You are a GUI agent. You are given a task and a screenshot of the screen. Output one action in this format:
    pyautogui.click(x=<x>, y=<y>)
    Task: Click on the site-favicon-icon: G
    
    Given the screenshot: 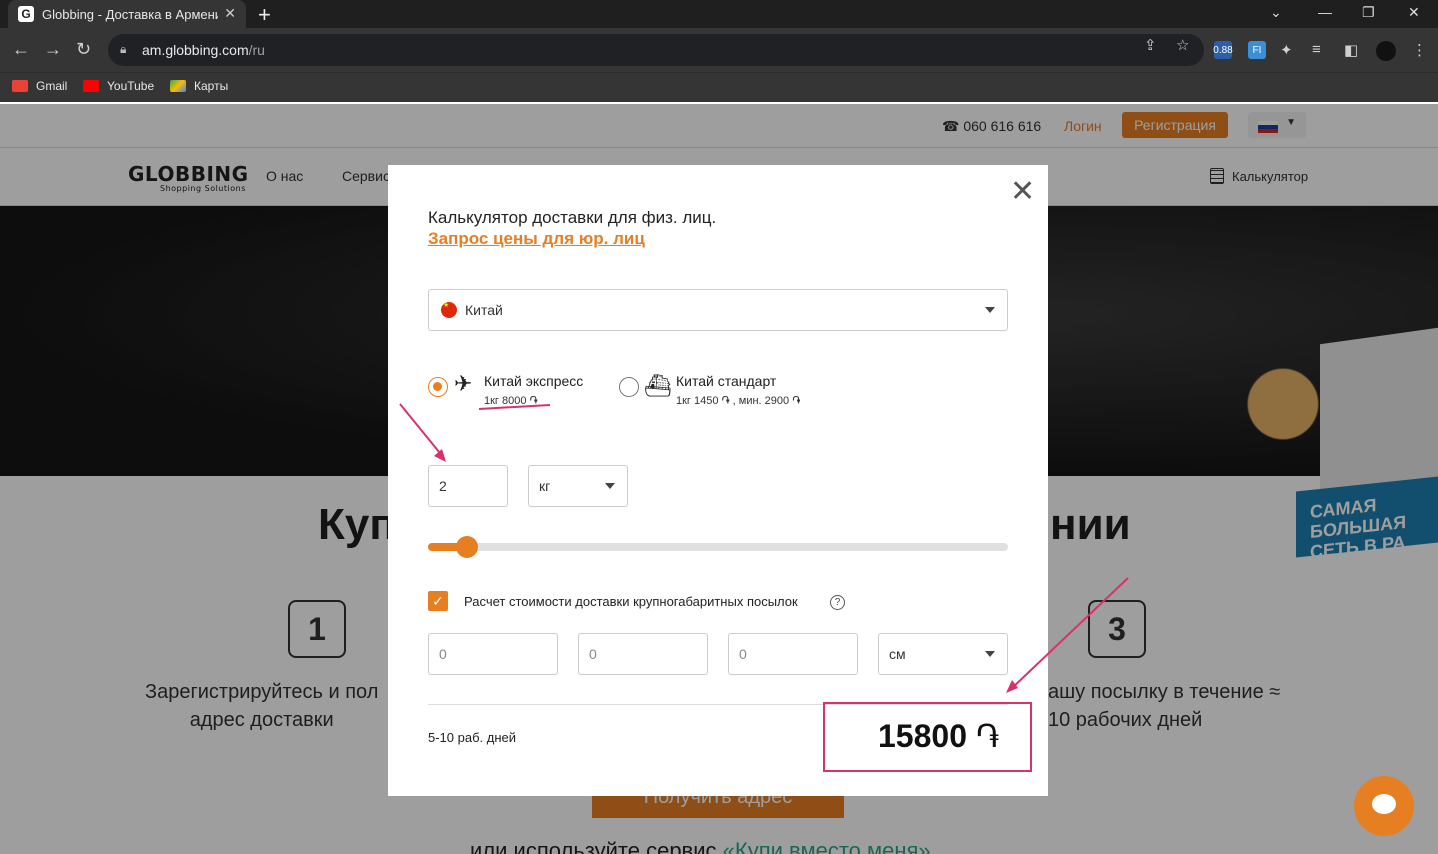 What is the action you would take?
    pyautogui.click(x=26, y=14)
    